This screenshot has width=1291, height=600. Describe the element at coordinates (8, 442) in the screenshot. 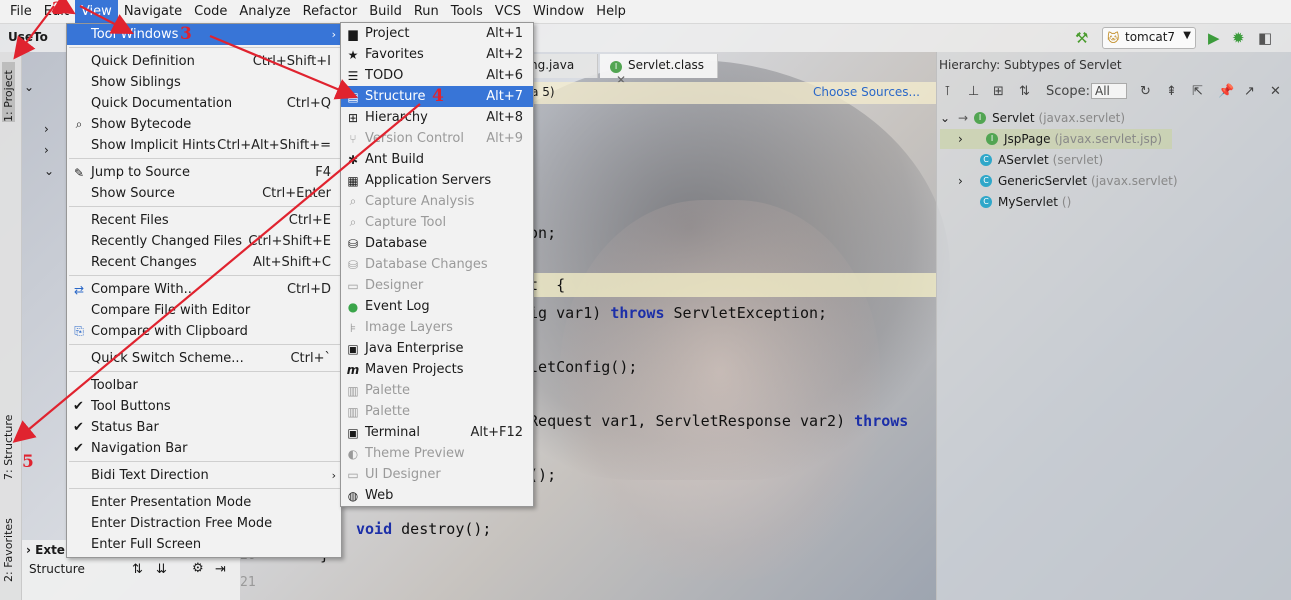

I see `tab-structure: 7: Structure` at that location.